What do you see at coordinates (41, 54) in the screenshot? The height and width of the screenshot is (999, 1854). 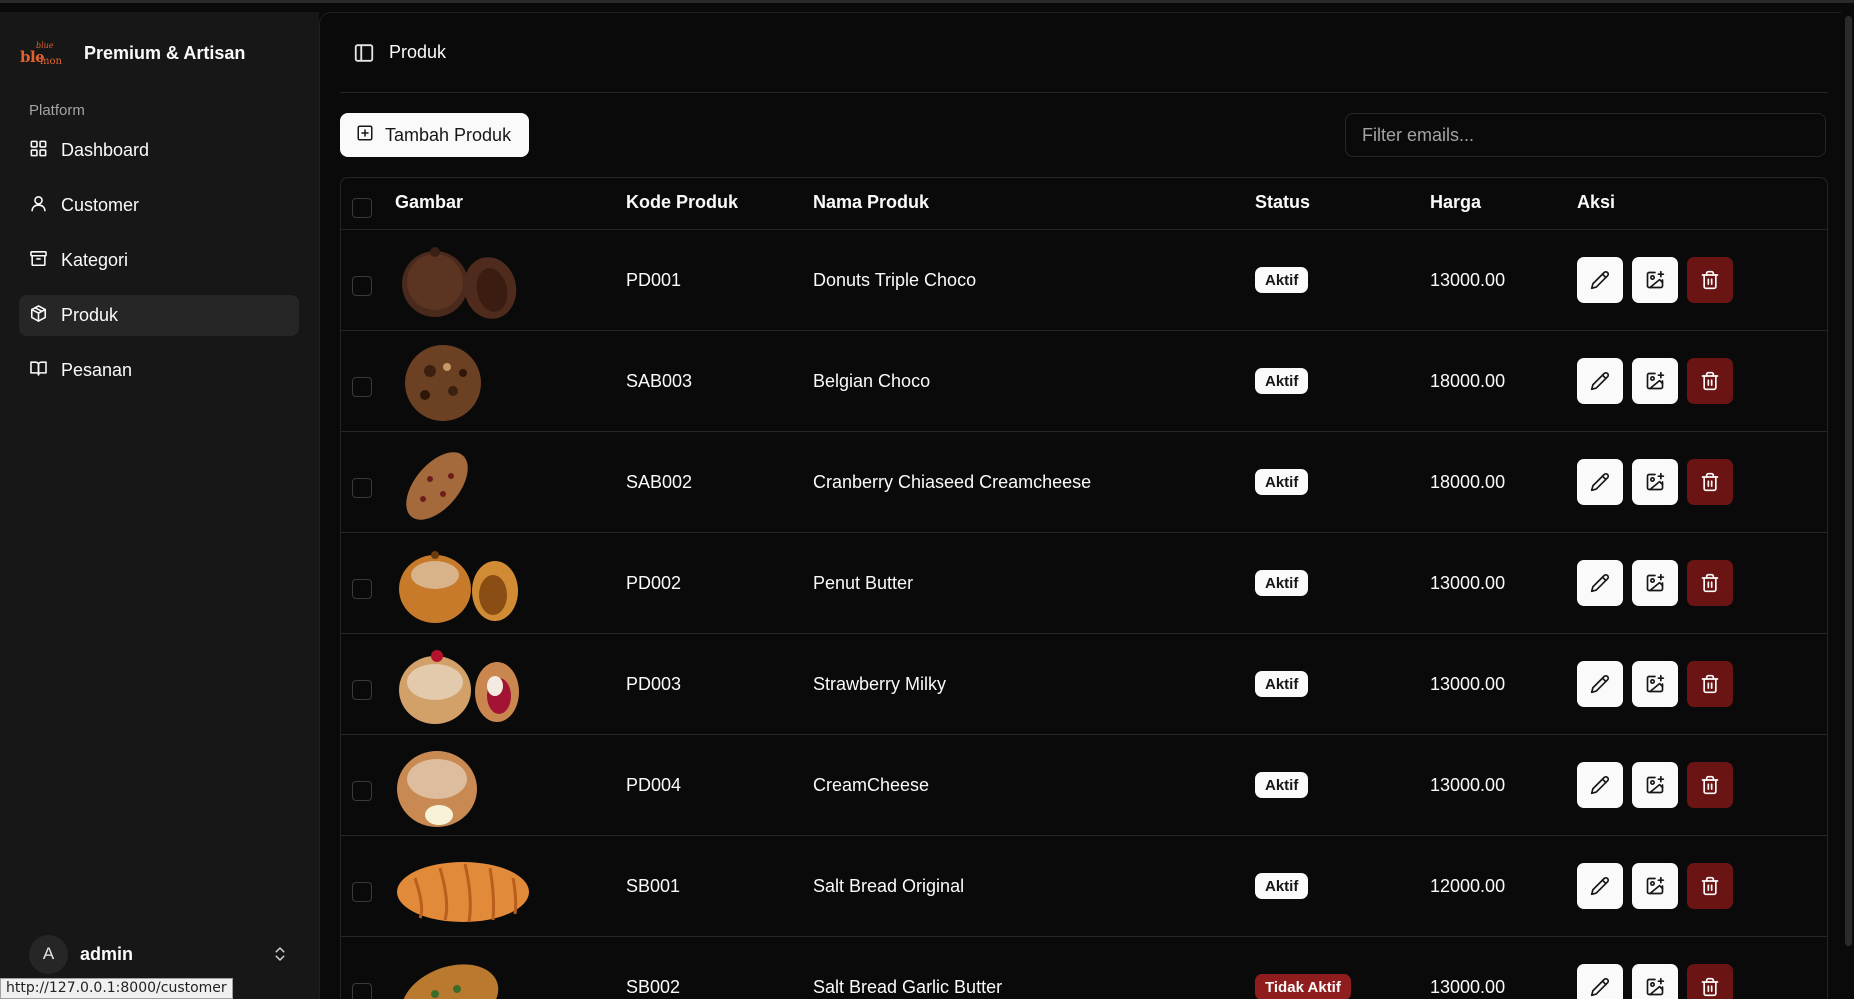 I see `brand-logo: blue ble mon` at bounding box center [41, 54].